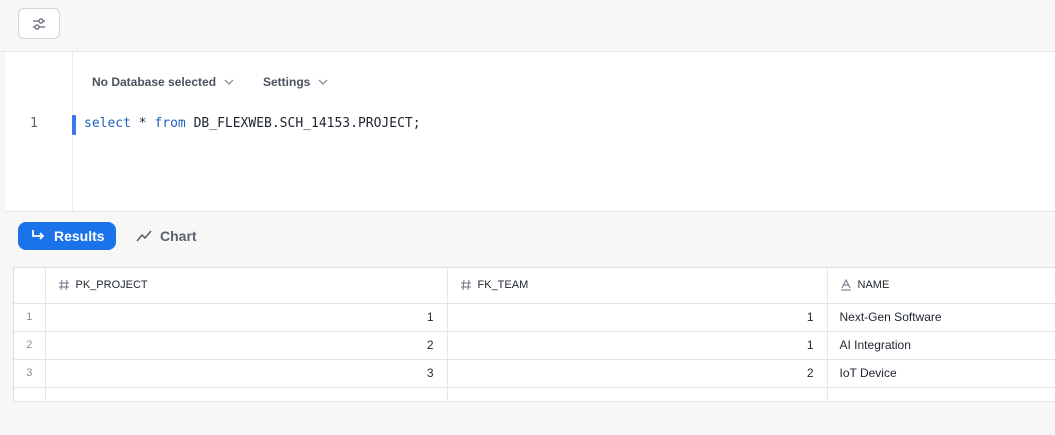 The image size is (1055, 435). What do you see at coordinates (845, 285) in the screenshot?
I see `text-type-icon` at bounding box center [845, 285].